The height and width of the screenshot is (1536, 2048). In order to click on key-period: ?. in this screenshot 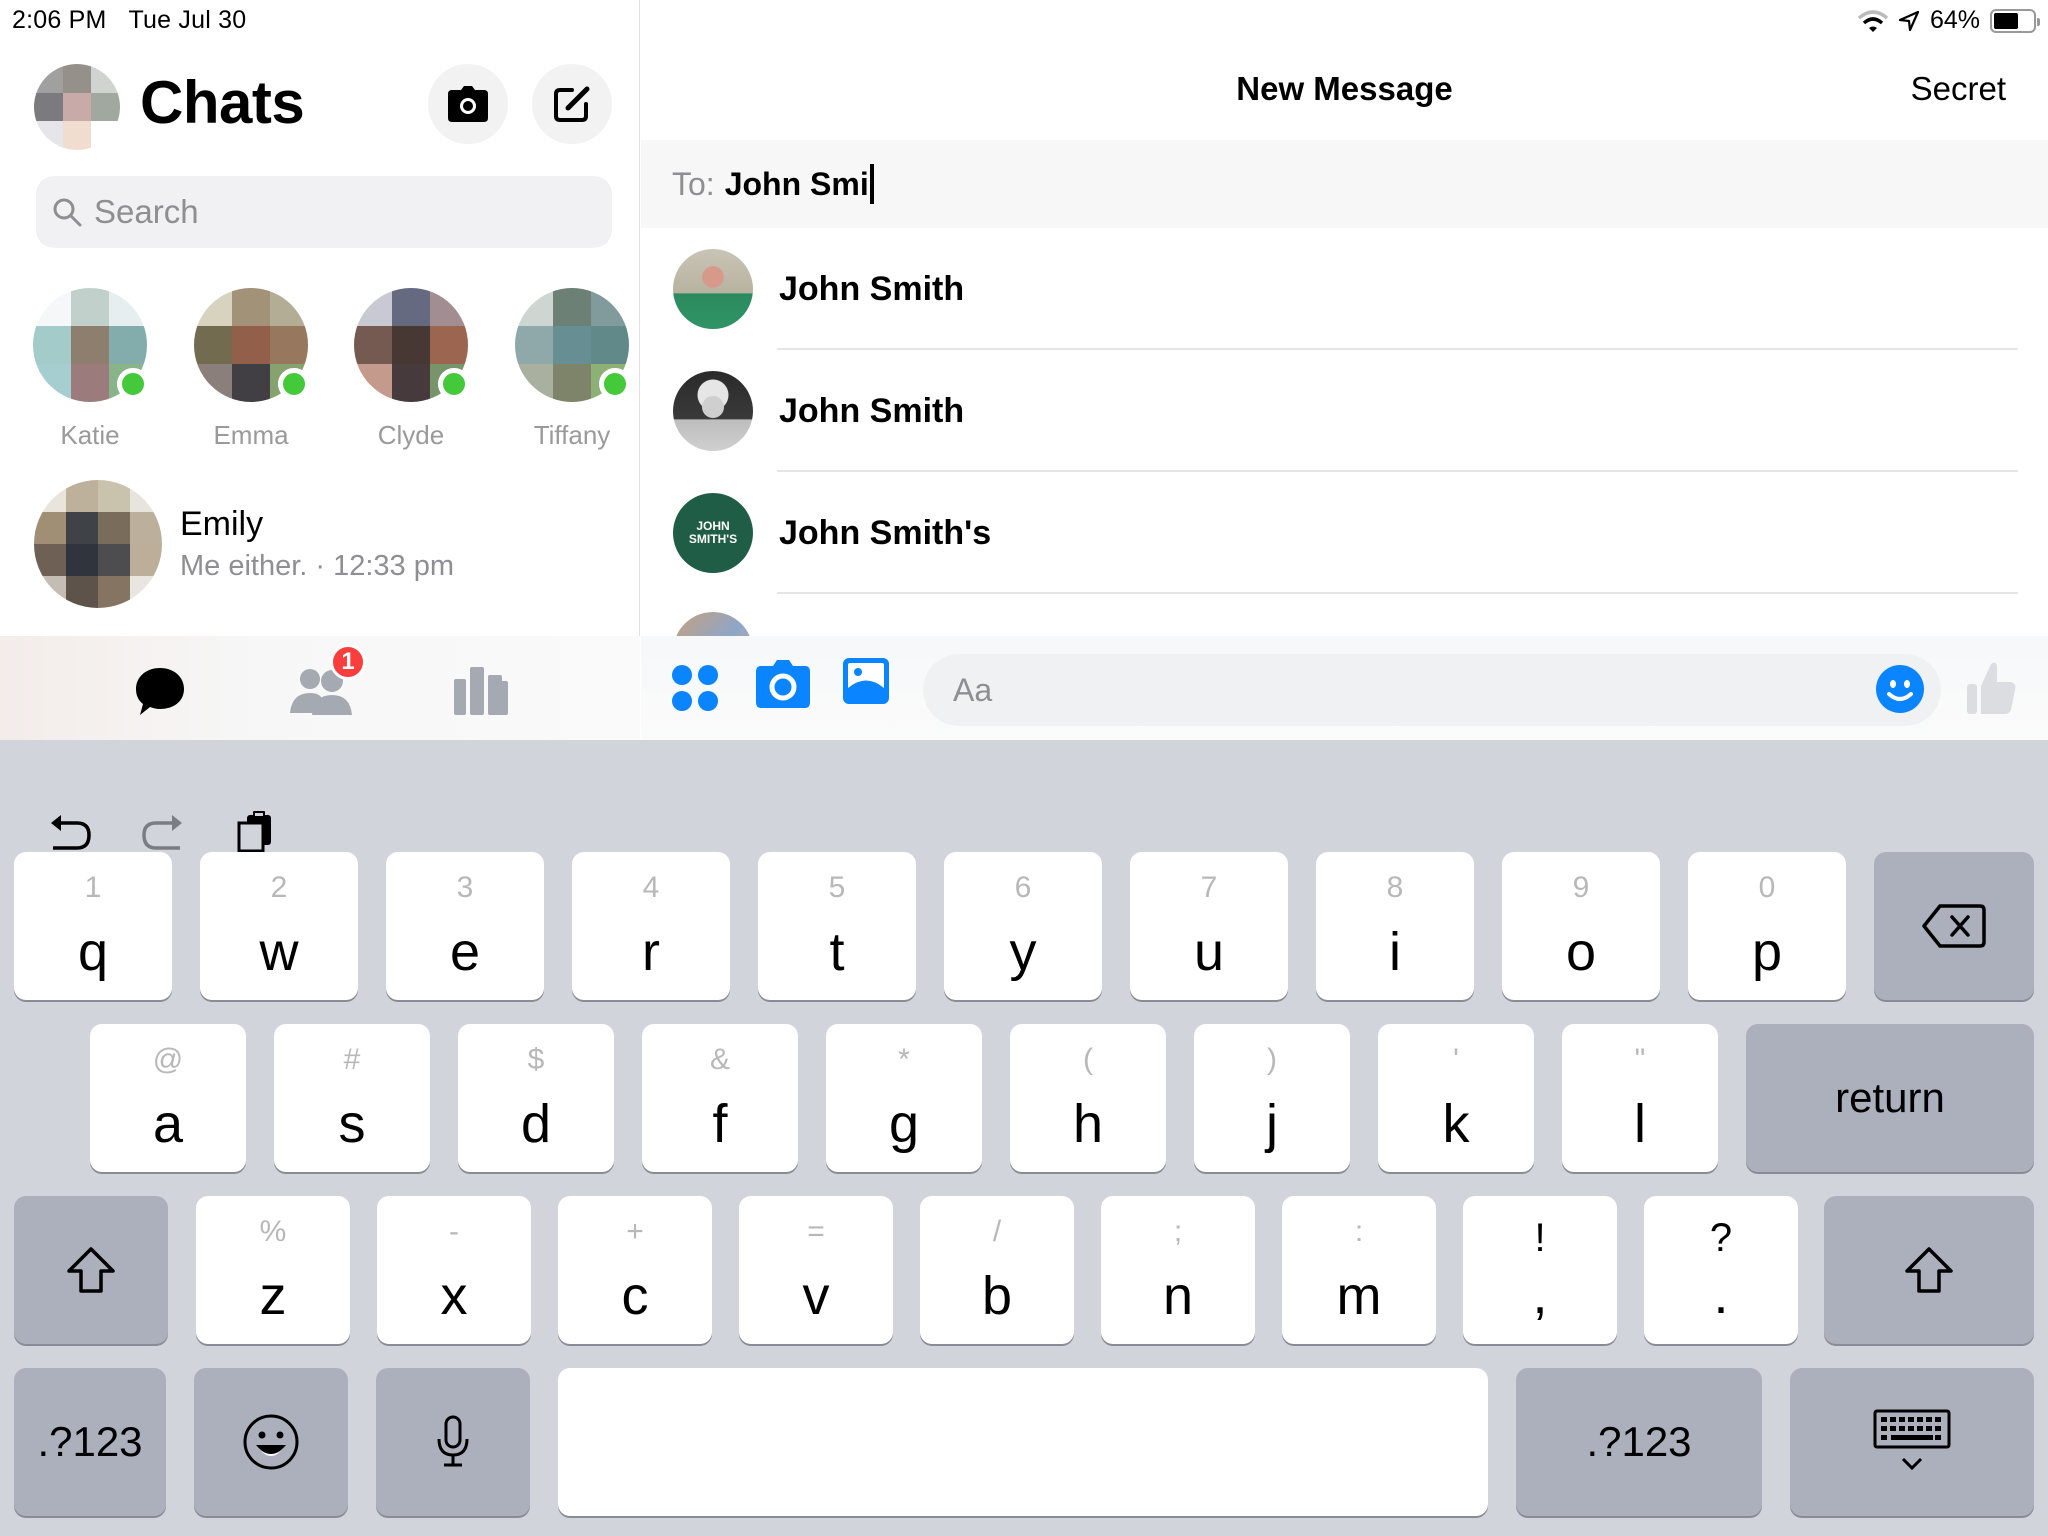, I will do `click(1721, 1270)`.